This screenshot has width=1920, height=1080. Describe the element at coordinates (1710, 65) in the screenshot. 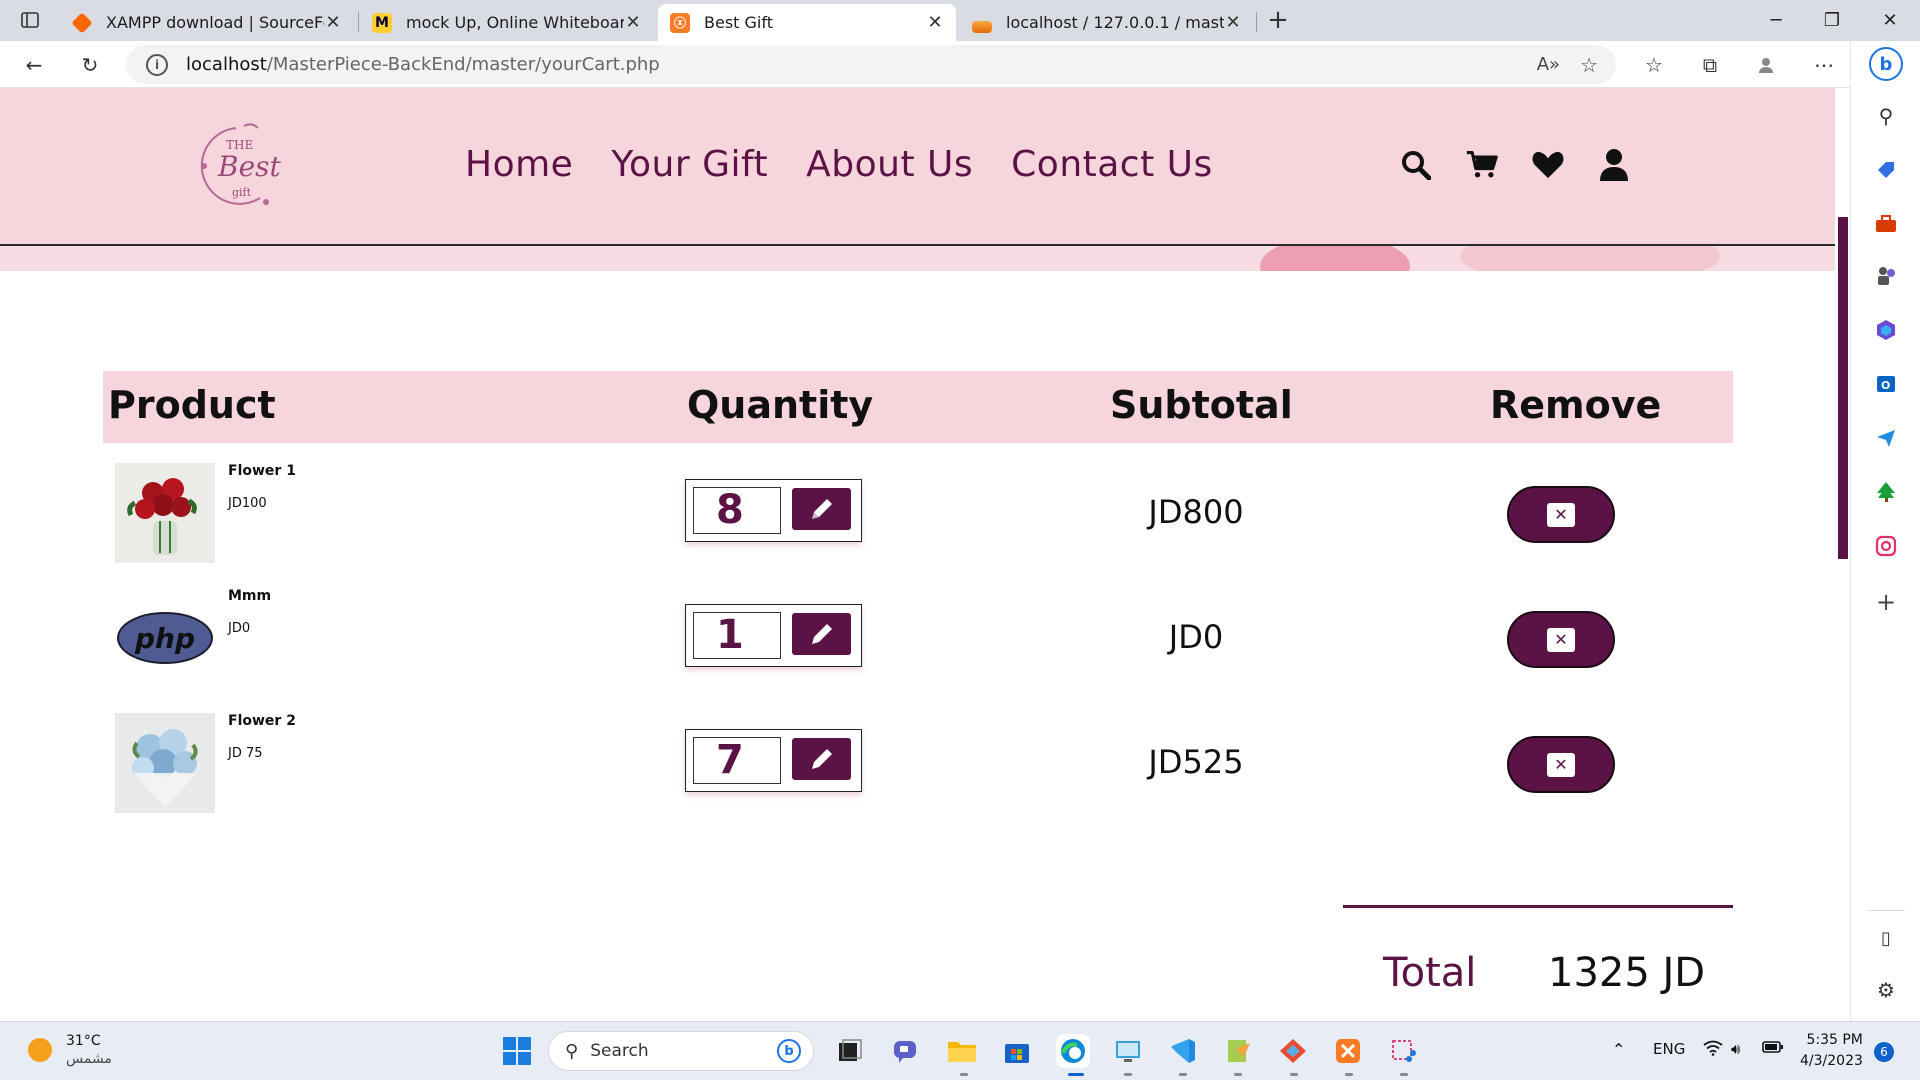

I see `collections-icon: ⧉` at that location.